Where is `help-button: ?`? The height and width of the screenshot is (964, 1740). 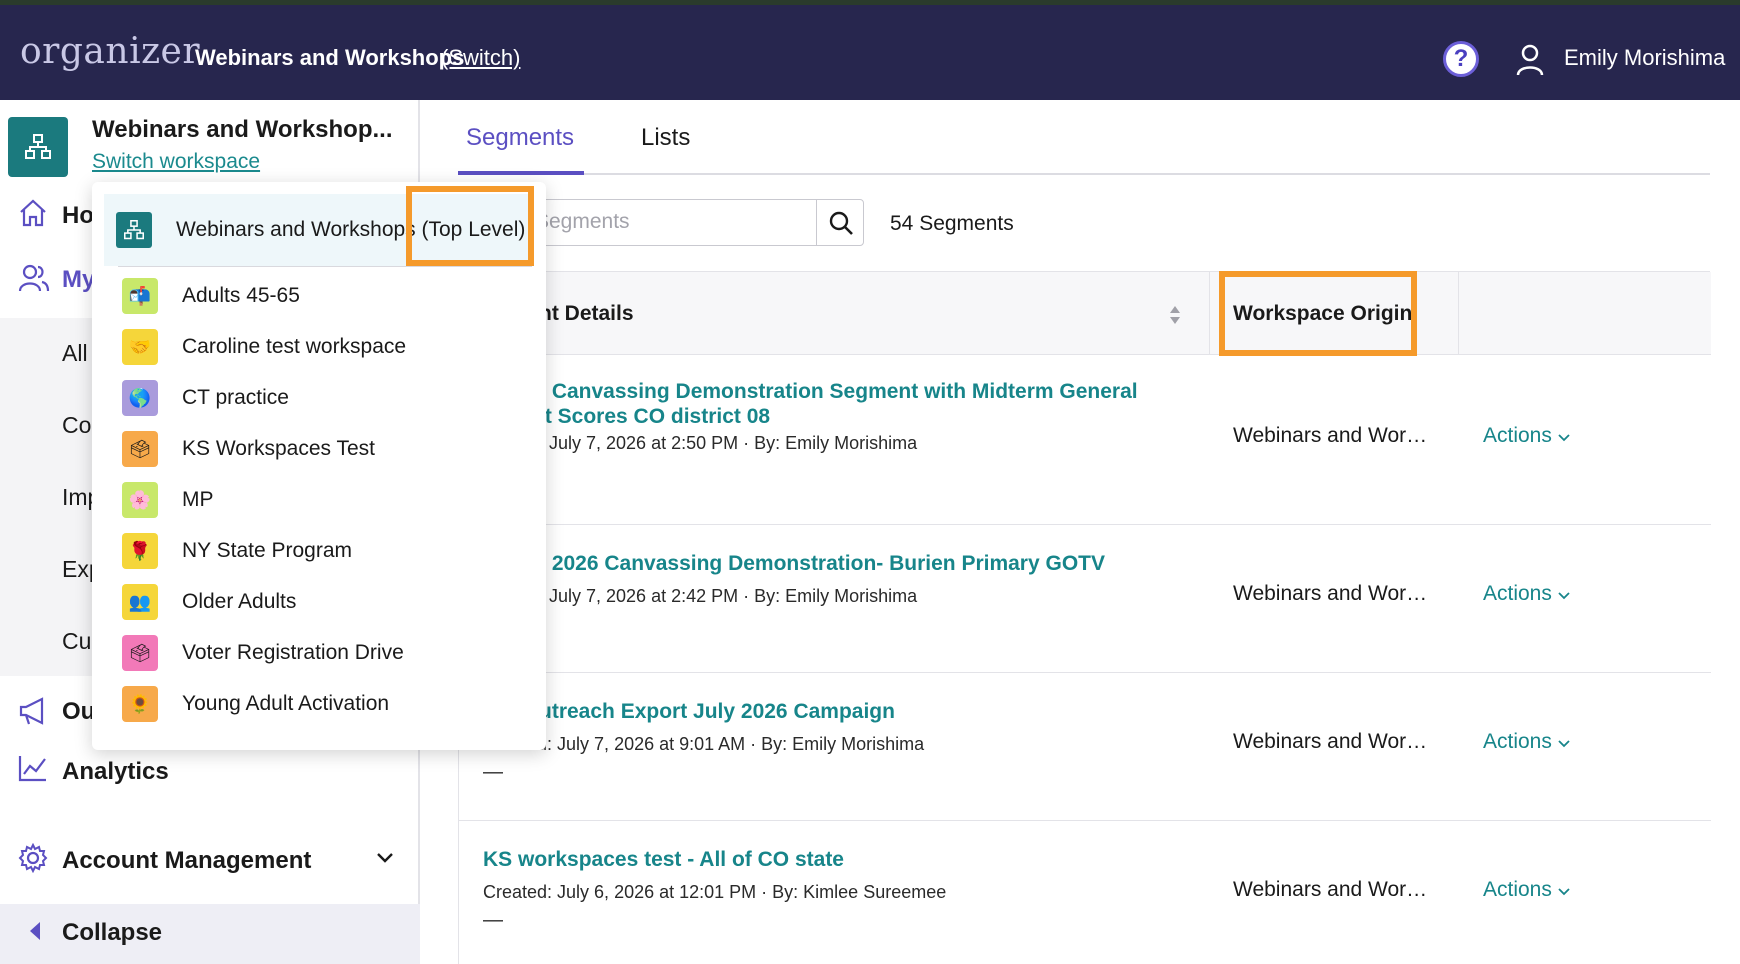 help-button: ? is located at coordinates (1461, 59).